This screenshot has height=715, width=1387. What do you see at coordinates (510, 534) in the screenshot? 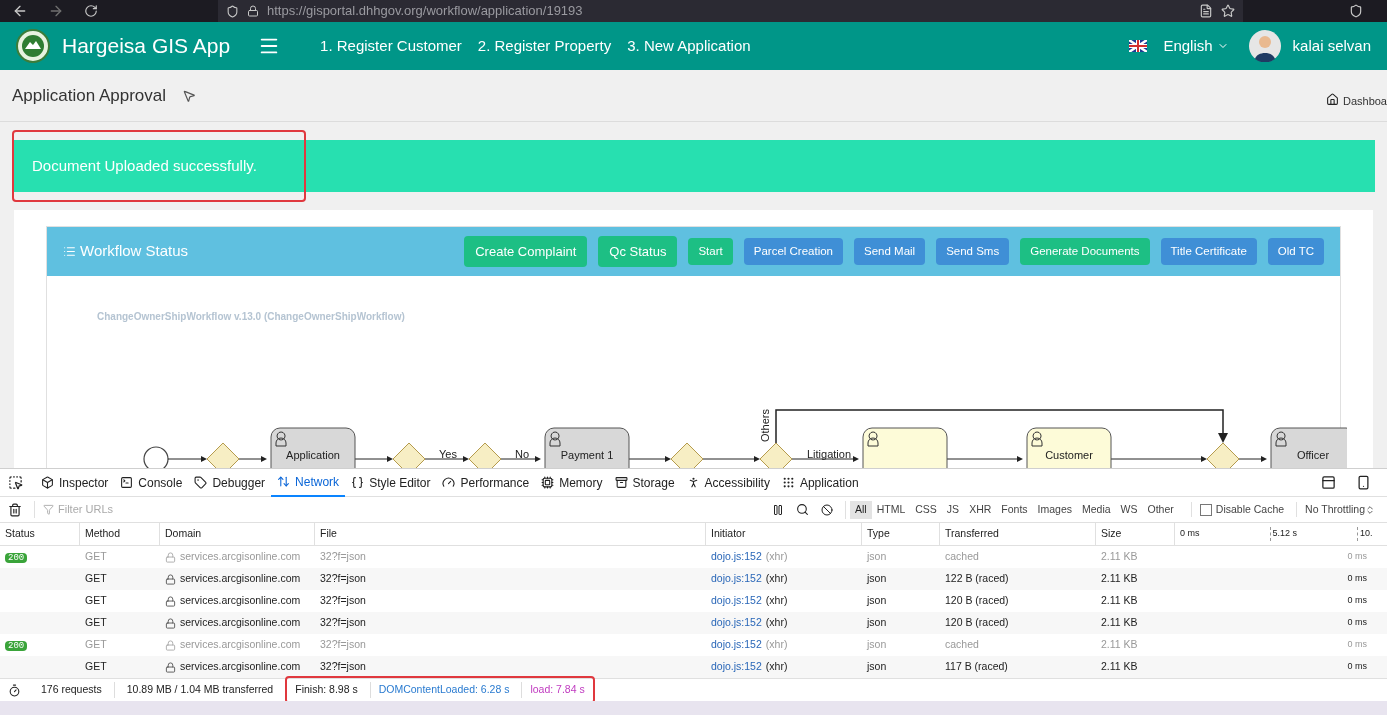
I see `column-header: File` at bounding box center [510, 534].